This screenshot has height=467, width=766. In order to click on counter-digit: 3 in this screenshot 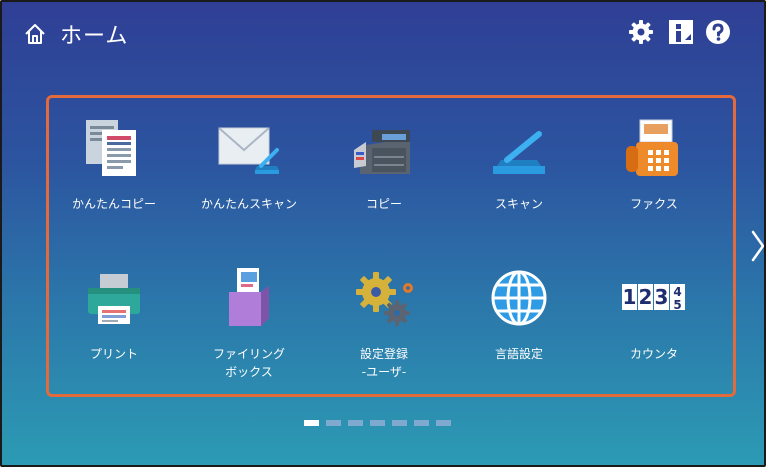, I will do `click(662, 297)`.